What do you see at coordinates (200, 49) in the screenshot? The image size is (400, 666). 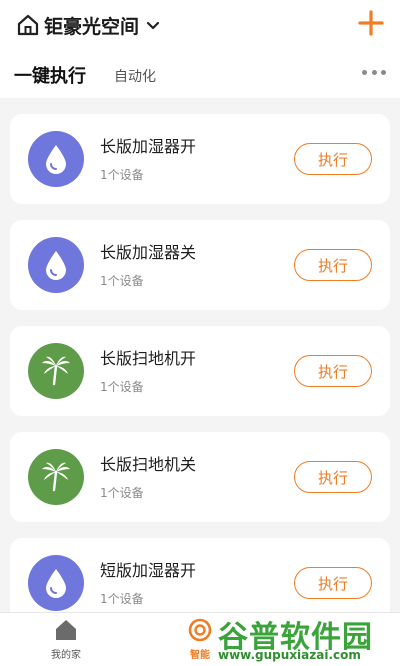 I see `top-header: 钜豪光空间 一键执行 自动化` at bounding box center [200, 49].